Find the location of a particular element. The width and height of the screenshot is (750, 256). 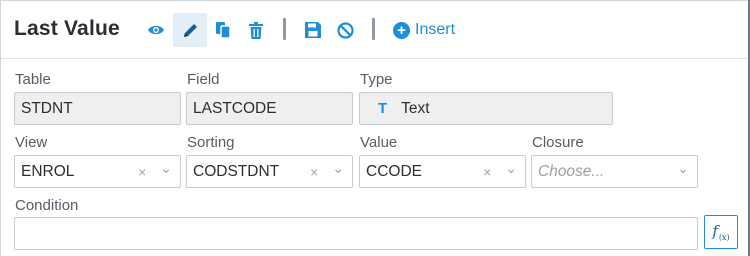

trash-icon is located at coordinates (256, 30).